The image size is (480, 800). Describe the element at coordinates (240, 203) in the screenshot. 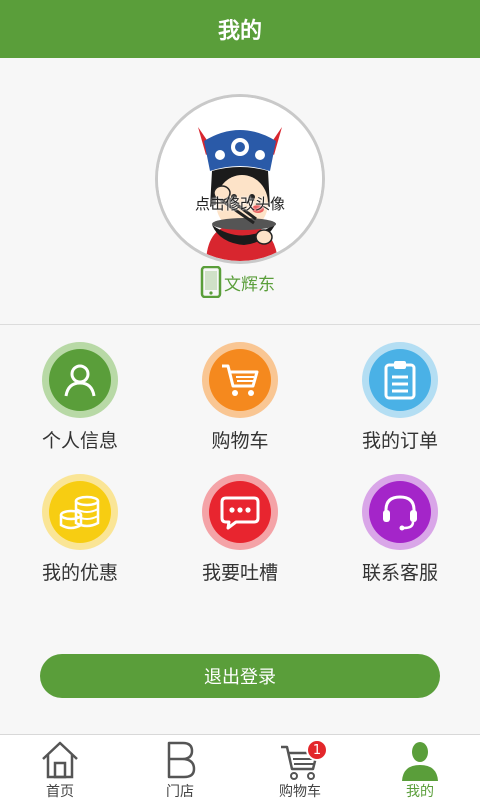

I see `avatar-caption: 点击修改头像` at that location.